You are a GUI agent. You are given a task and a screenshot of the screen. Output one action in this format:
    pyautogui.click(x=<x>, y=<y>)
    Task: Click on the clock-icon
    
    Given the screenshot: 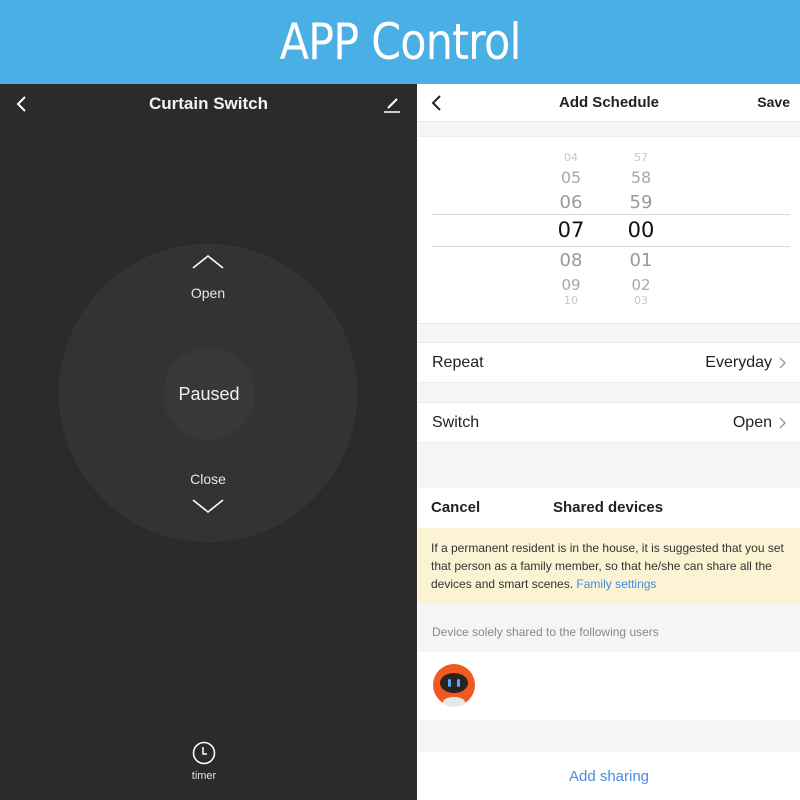 What is the action you would take?
    pyautogui.click(x=204, y=753)
    